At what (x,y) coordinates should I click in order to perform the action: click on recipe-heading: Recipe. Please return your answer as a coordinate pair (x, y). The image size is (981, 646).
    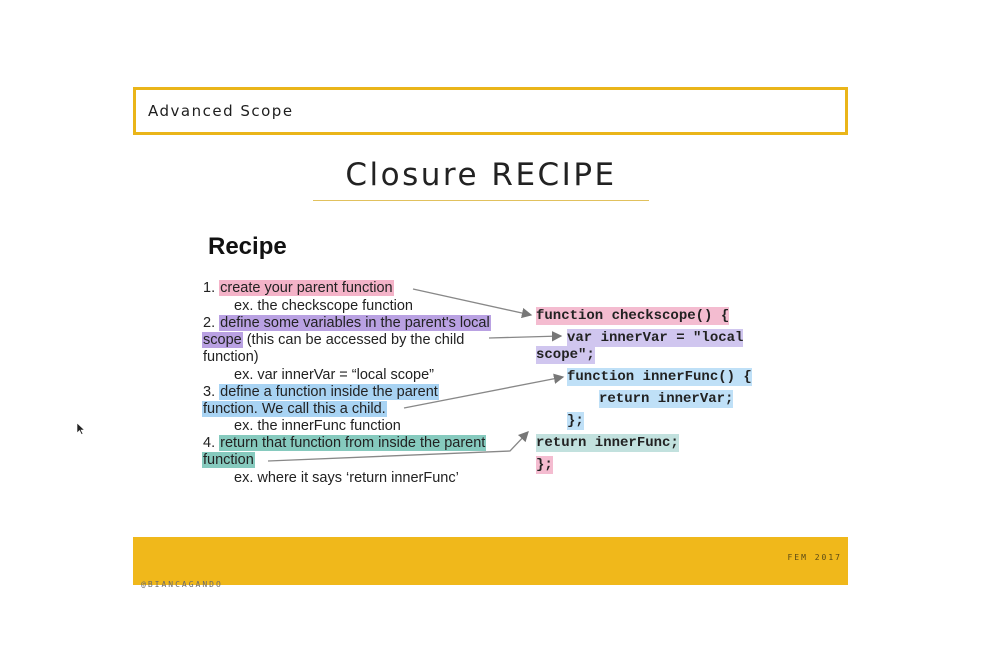
    Looking at the image, I should click on (247, 246).